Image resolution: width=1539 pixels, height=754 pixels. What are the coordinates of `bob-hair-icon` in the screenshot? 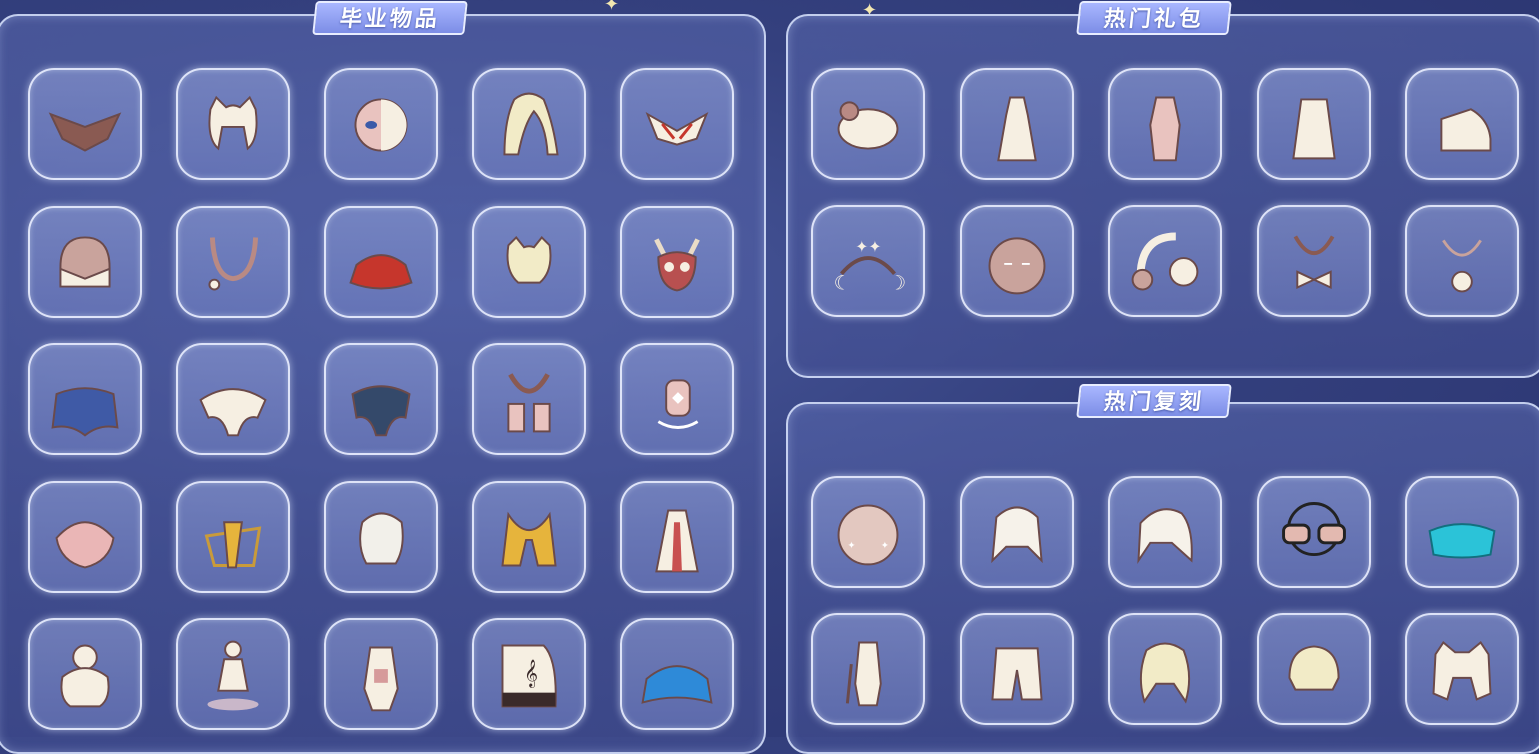 It's located at (1314, 669).